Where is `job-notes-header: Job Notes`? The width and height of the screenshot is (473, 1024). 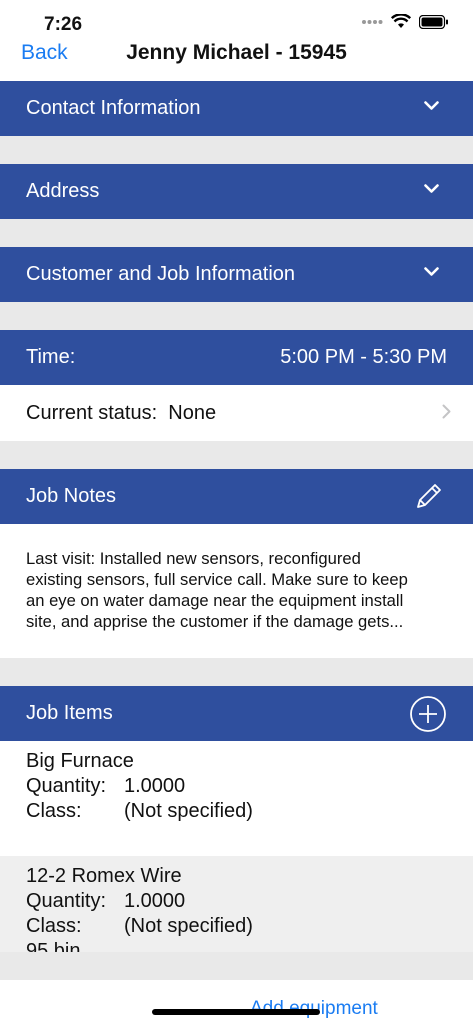
job-notes-header: Job Notes is located at coordinates (236, 496).